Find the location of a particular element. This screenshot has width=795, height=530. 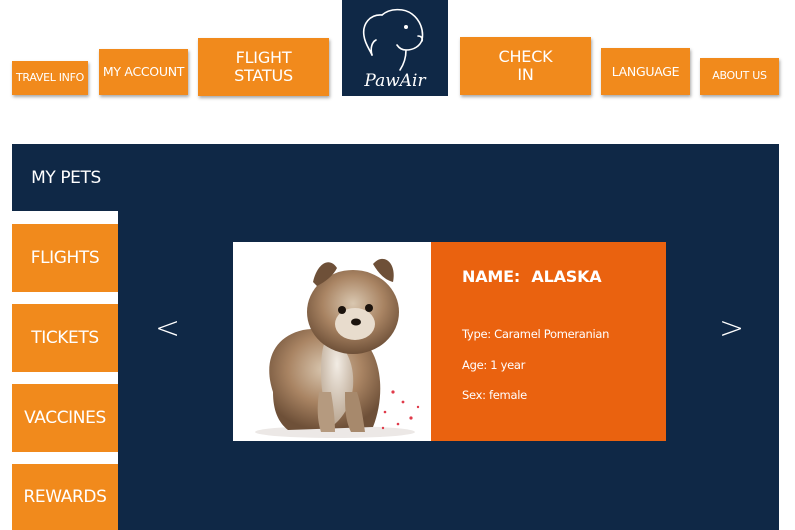

nav-about-us-button: ABOUT US is located at coordinates (739, 76).